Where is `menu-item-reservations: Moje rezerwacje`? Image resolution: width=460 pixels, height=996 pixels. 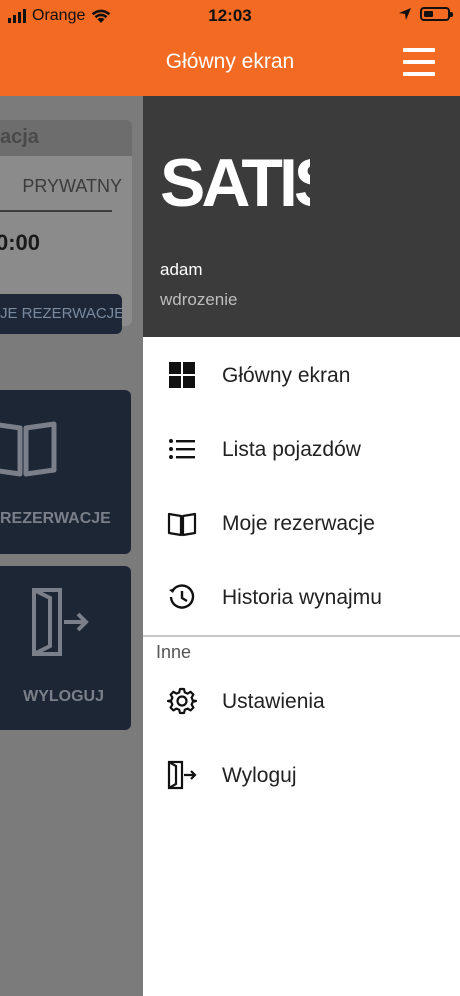
menu-item-reservations: Moje rezerwacje is located at coordinates (301, 524).